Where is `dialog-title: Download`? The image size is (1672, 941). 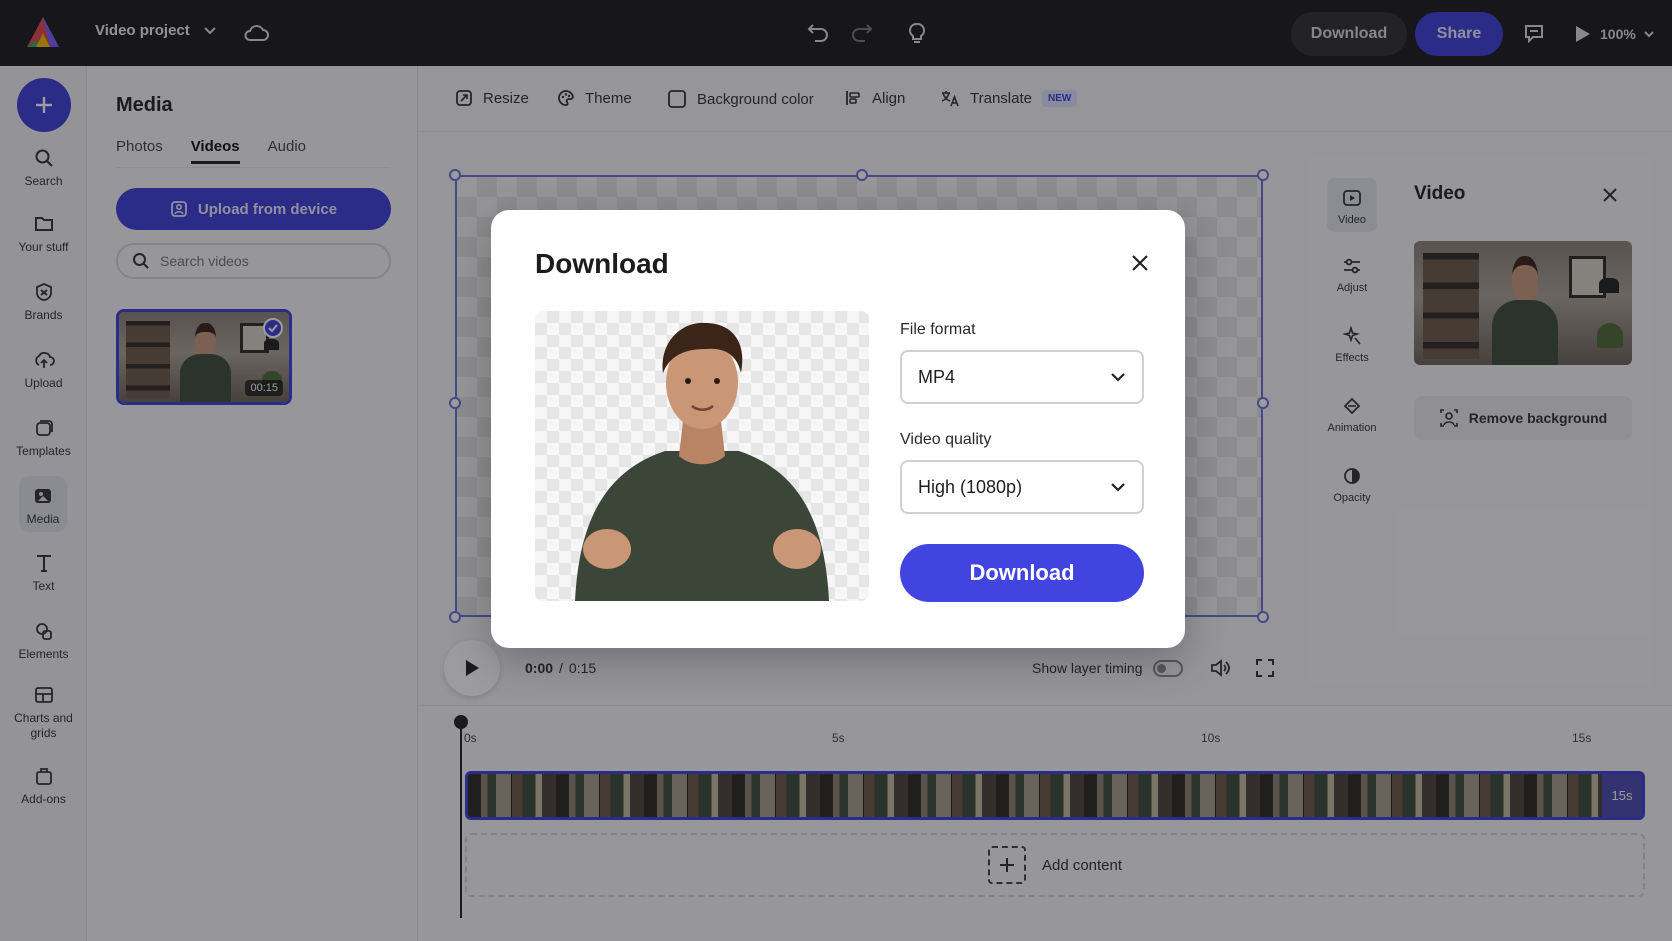 dialog-title: Download is located at coordinates (602, 263).